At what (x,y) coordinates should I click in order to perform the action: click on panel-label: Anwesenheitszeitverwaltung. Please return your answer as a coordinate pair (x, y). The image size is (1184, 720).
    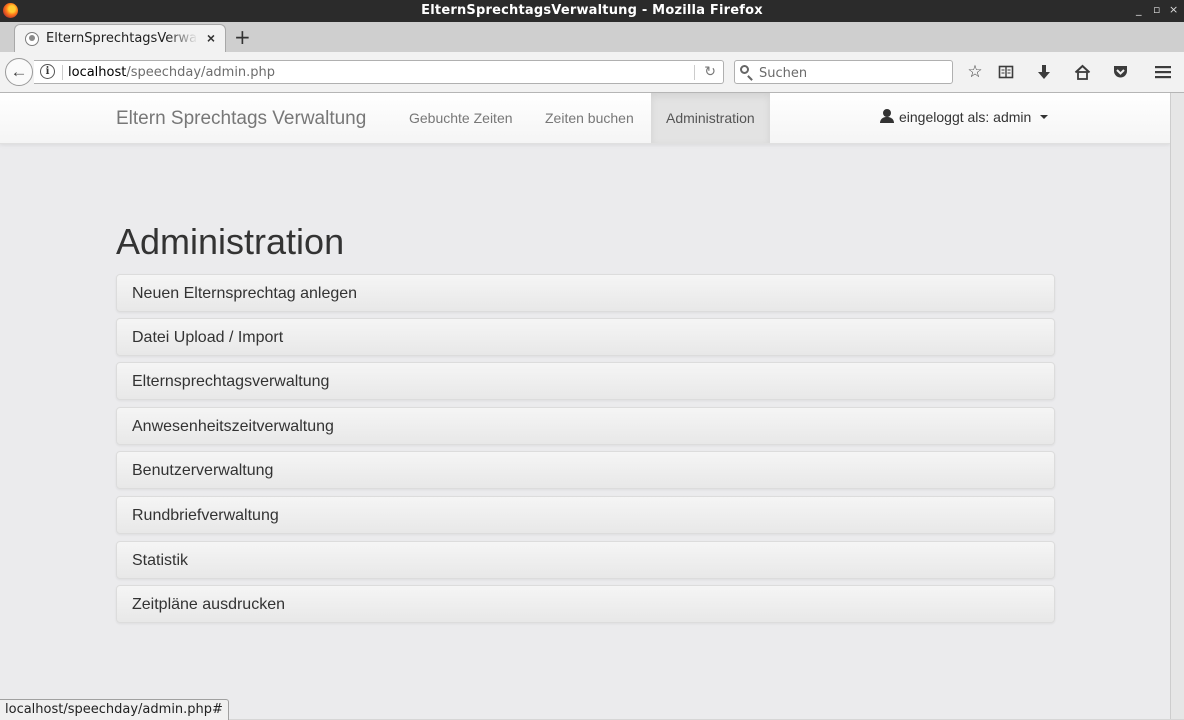
    Looking at the image, I should click on (233, 426).